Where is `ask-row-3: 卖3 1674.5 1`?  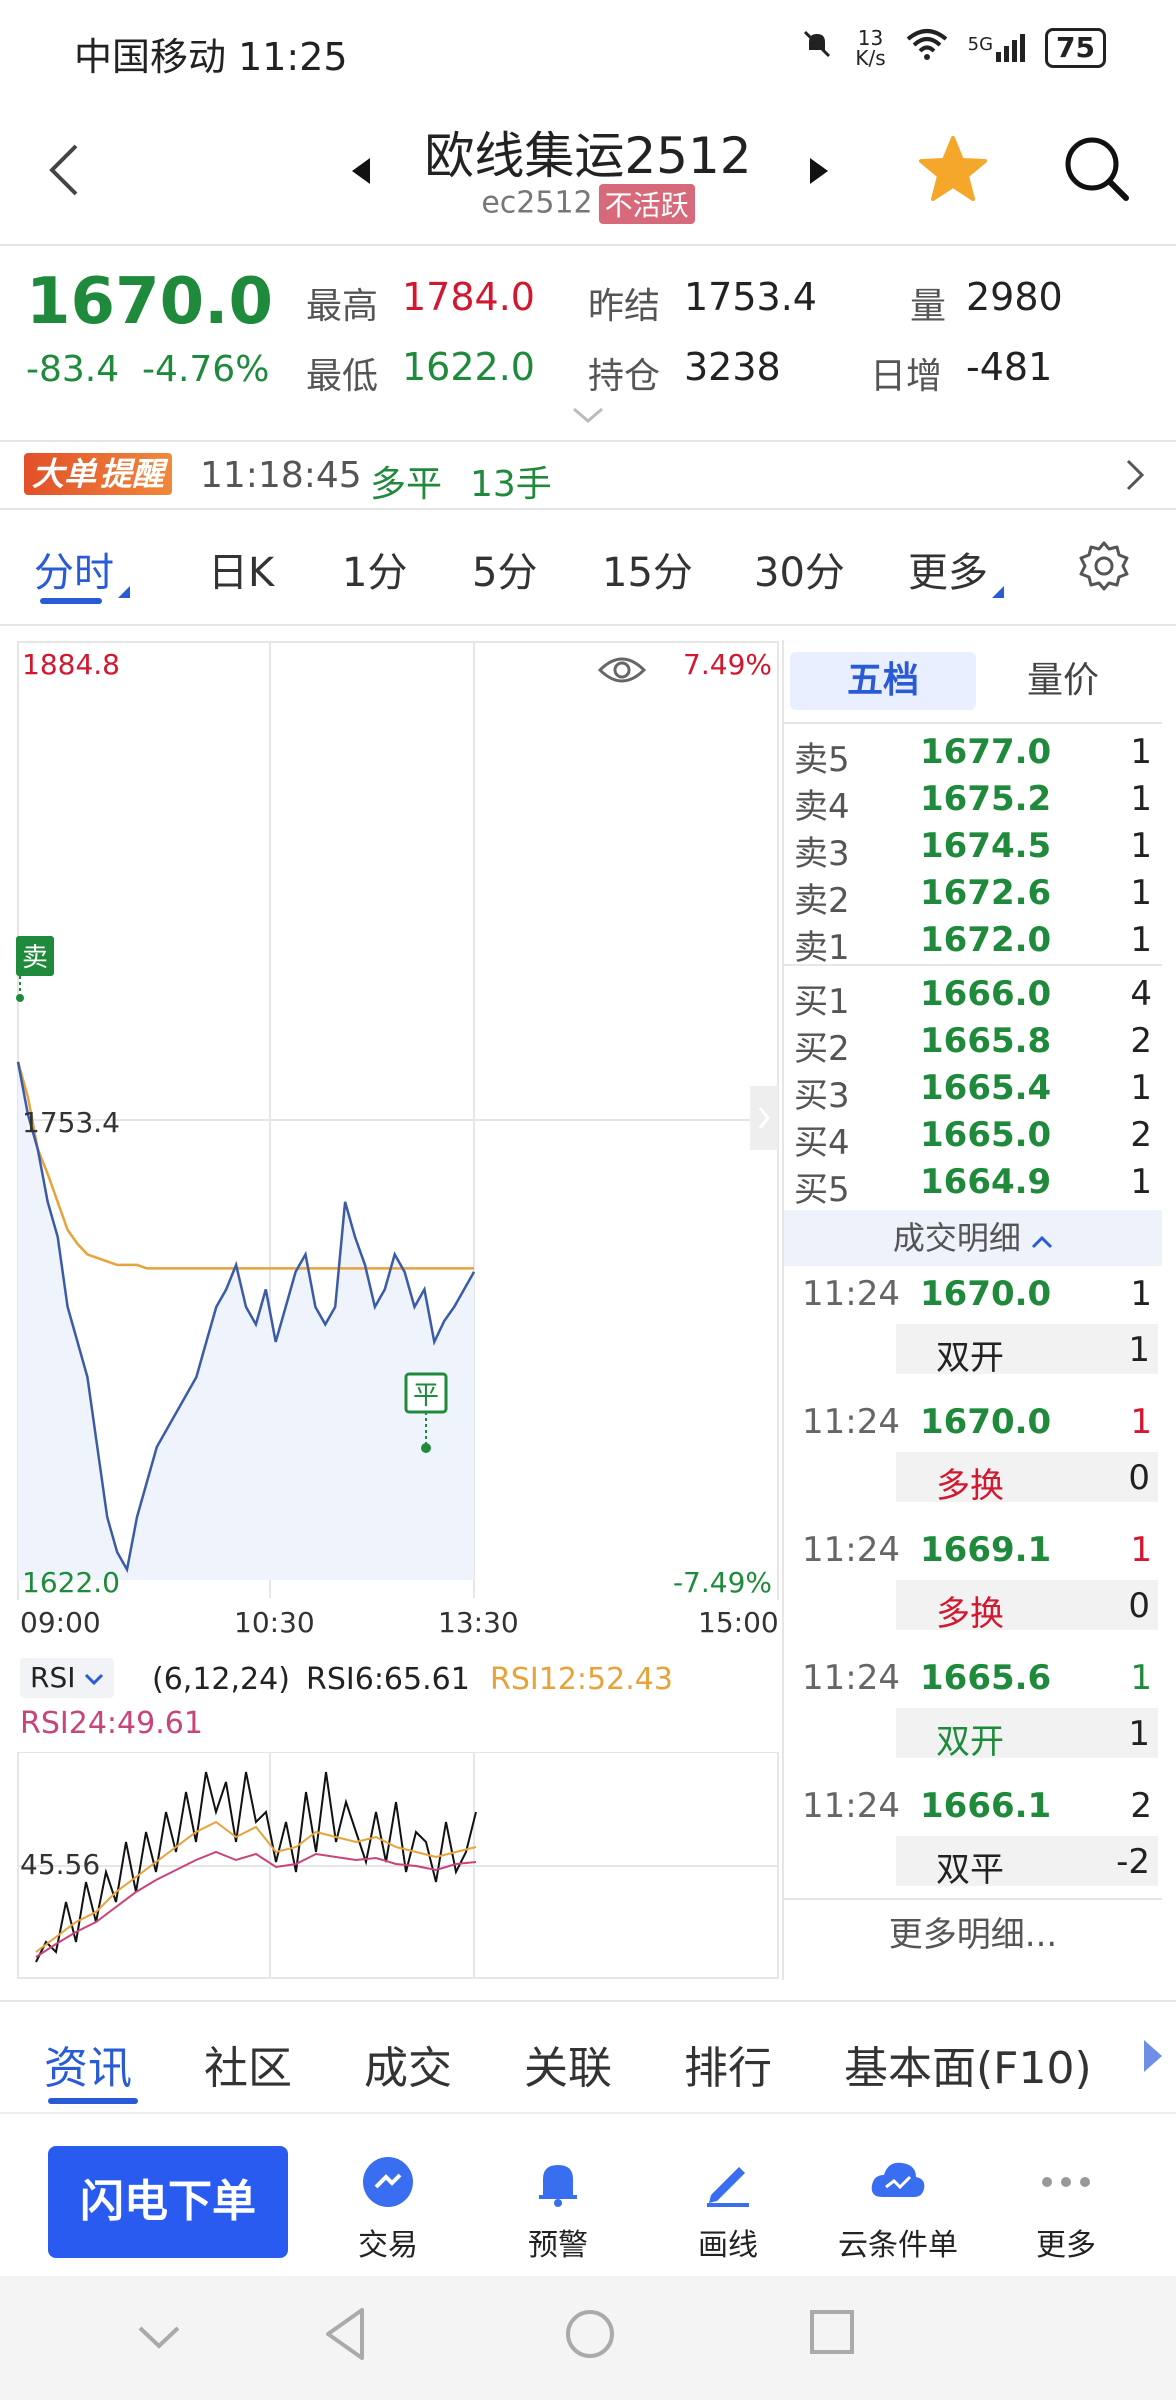 ask-row-3: 卖3 1674.5 1 is located at coordinates (973, 850).